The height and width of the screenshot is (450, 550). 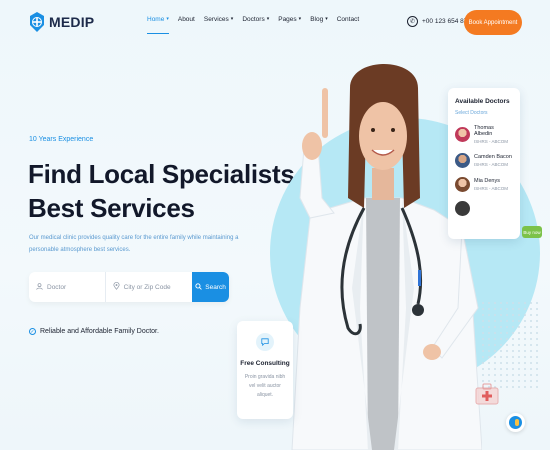 I want to click on medkit-icon, so click(x=487, y=394).